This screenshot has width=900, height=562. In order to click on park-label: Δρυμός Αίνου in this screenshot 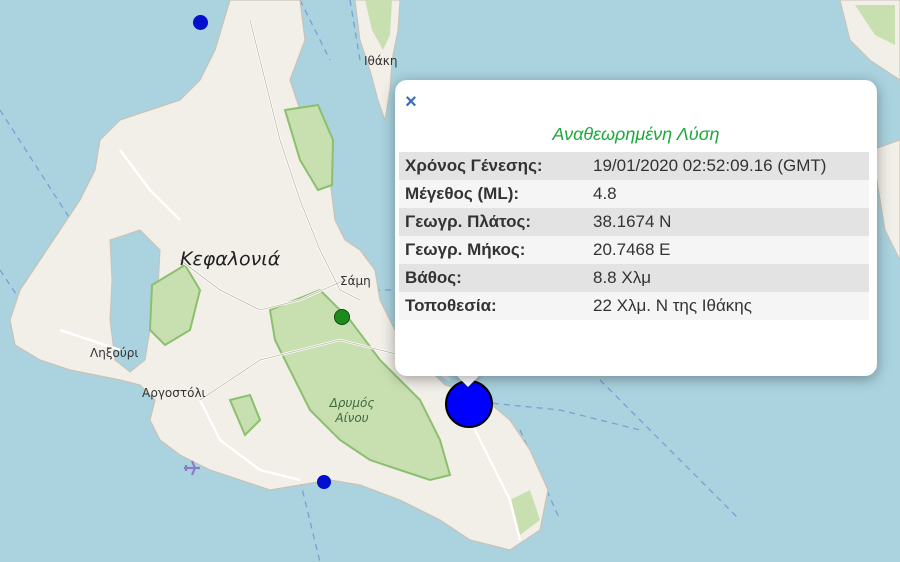, I will do `click(352, 410)`.